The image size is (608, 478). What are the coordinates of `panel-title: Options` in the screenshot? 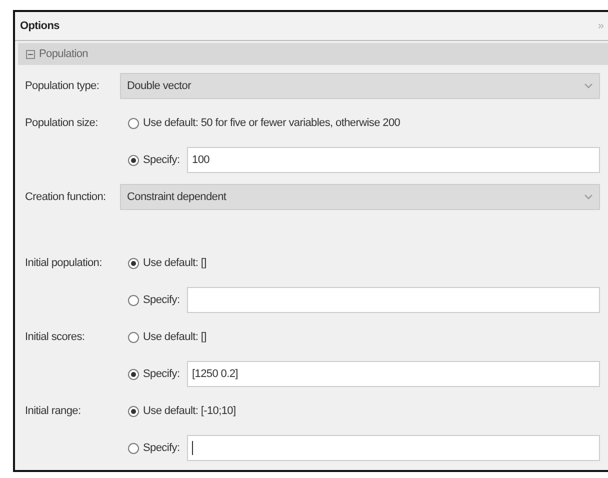 It's located at (40, 26).